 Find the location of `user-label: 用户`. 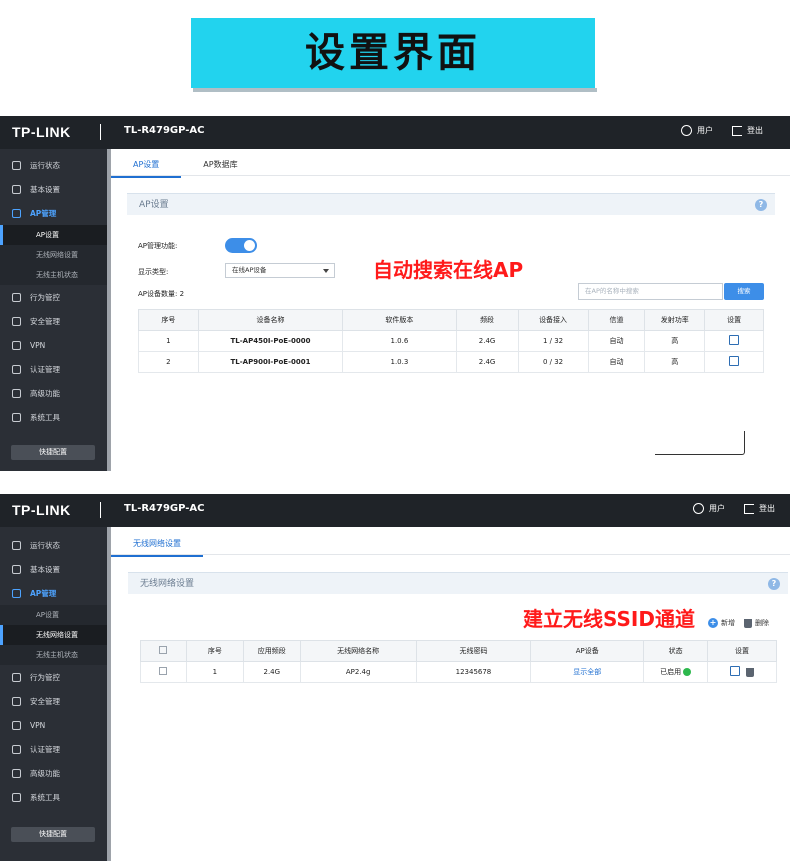

user-label: 用户 is located at coordinates (717, 508).